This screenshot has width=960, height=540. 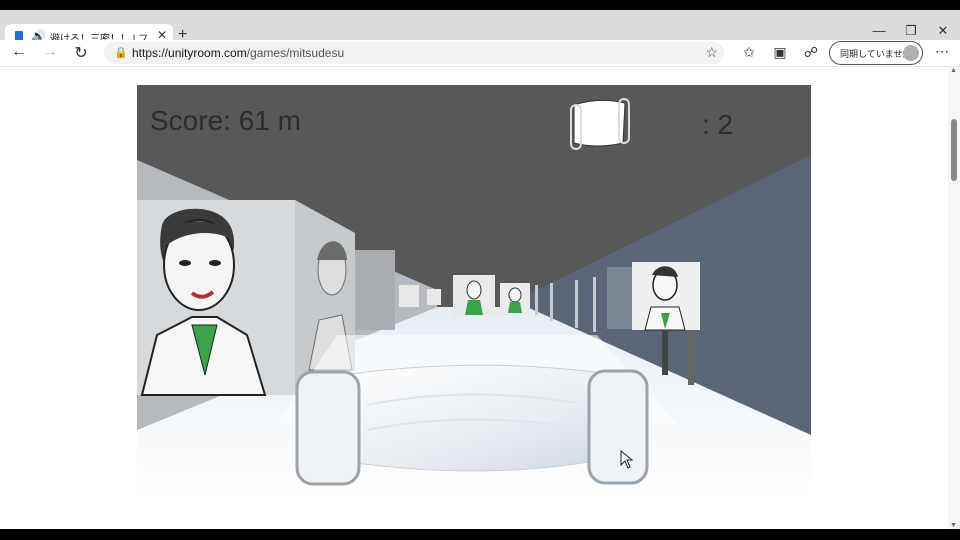 What do you see at coordinates (225, 120) in the screenshot?
I see `score-label: Score: 61 m` at bounding box center [225, 120].